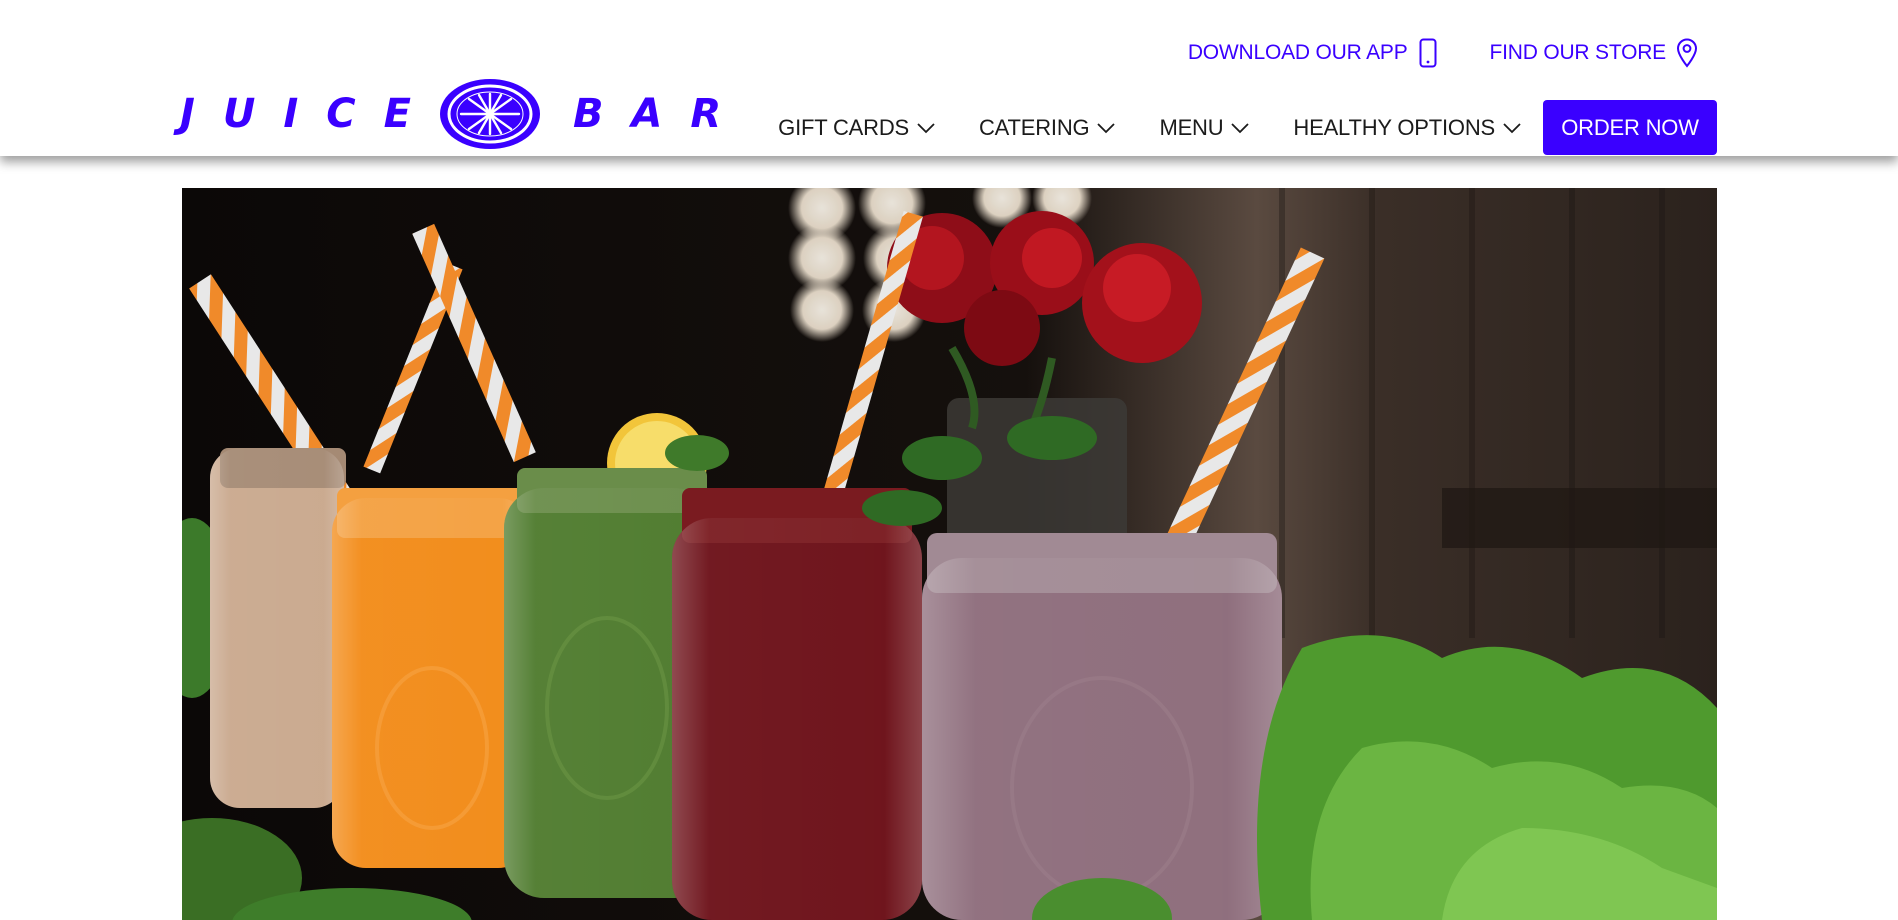  What do you see at coordinates (661, 114) in the screenshot?
I see `logo-word-bar: BAR` at bounding box center [661, 114].